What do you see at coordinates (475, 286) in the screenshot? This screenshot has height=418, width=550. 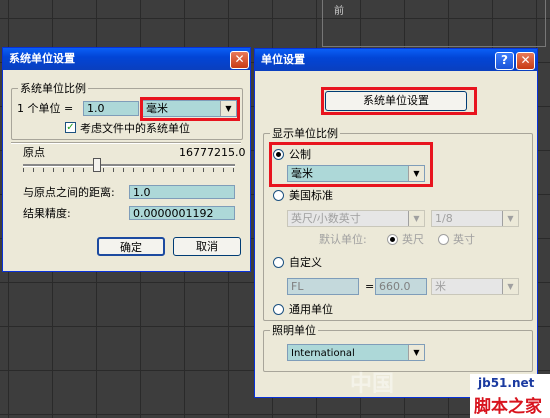 I see `custom-unit-select: 米 ▼` at bounding box center [475, 286].